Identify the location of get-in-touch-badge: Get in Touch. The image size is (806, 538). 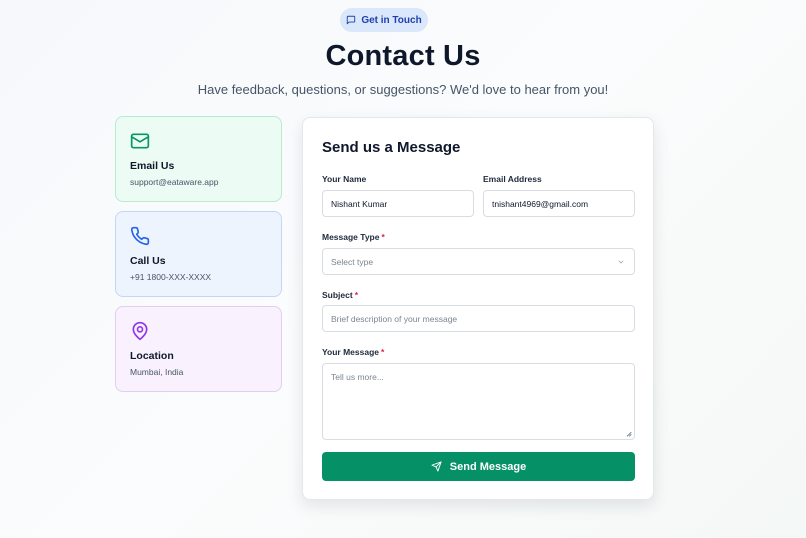
(384, 20).